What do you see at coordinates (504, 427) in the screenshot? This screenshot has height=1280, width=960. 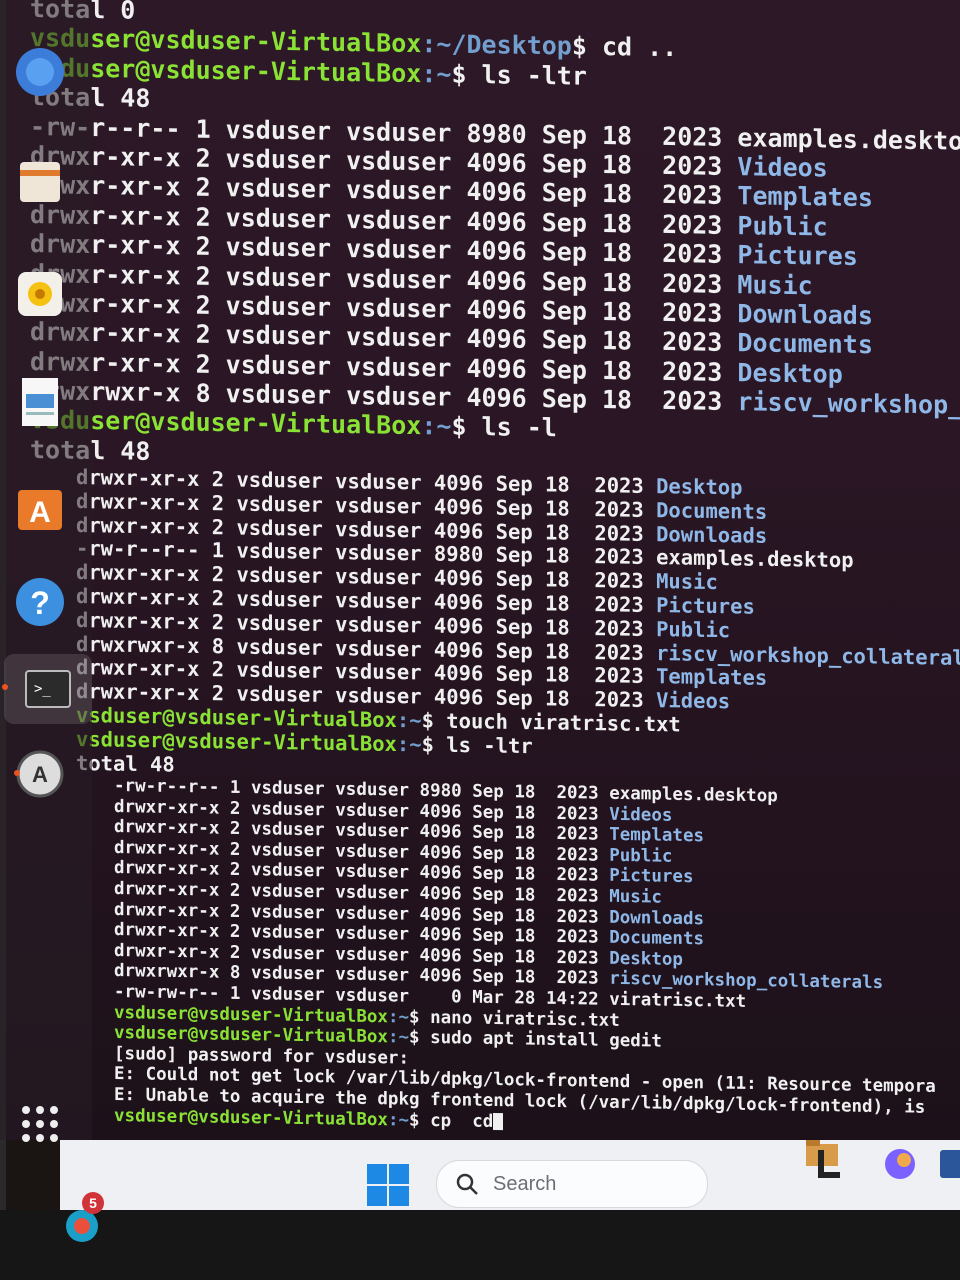 I see `command-text: $ ls -l` at bounding box center [504, 427].